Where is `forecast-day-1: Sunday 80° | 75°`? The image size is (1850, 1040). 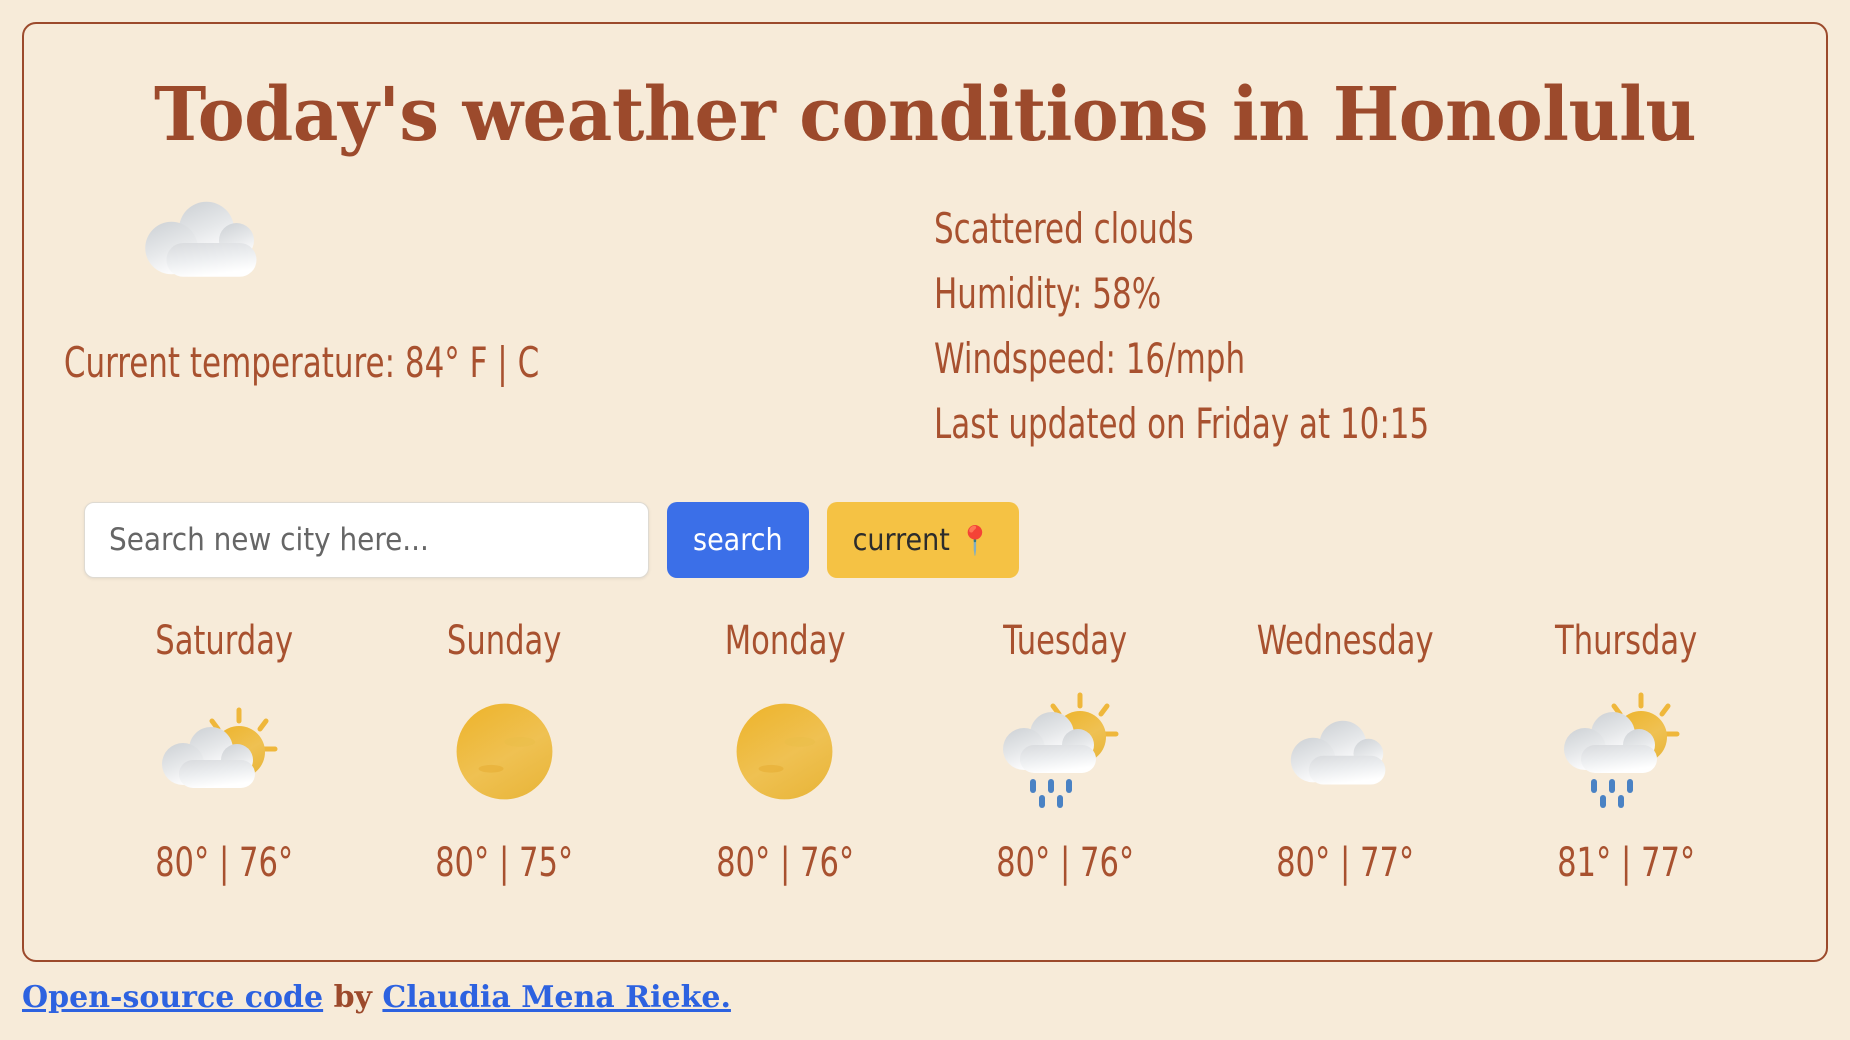
forecast-day-1: Sunday 80° | 75° is located at coordinates (504, 752).